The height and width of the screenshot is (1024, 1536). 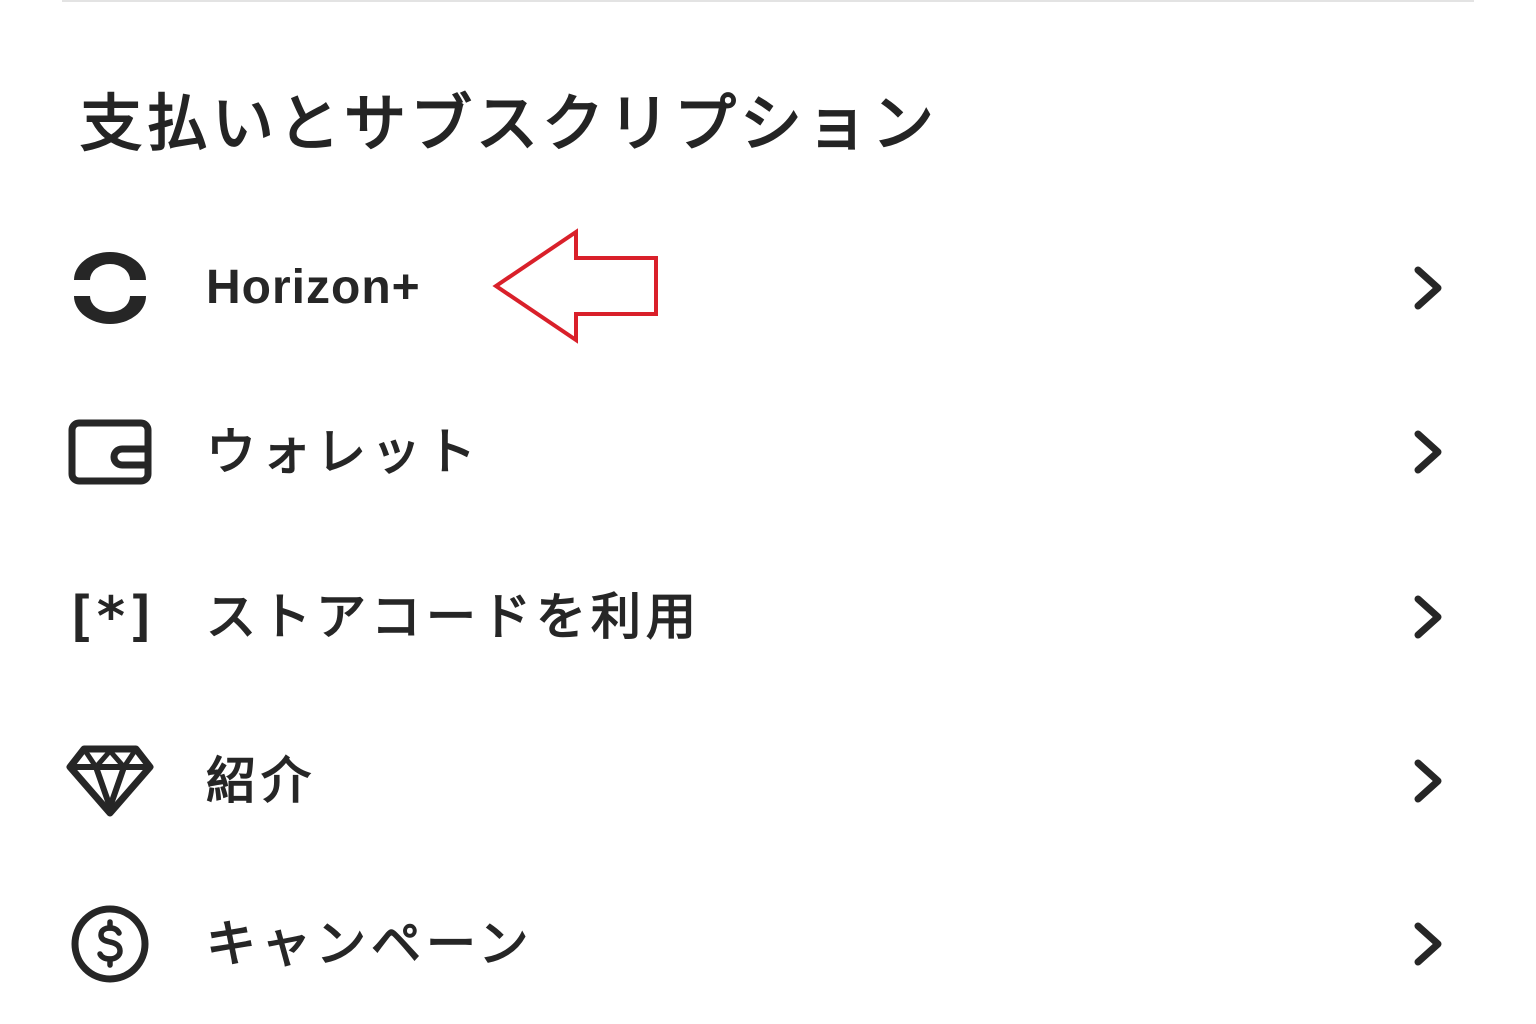 I want to click on menu-item-label: Horizon+, so click(x=313, y=287).